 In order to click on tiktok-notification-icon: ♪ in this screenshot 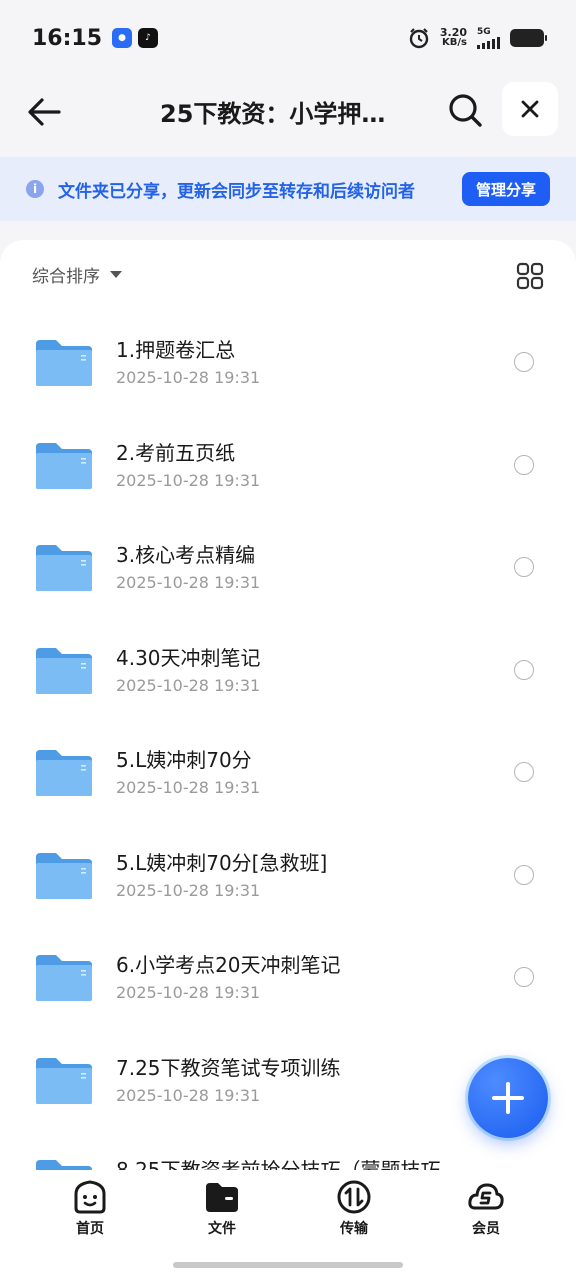, I will do `click(148, 38)`.